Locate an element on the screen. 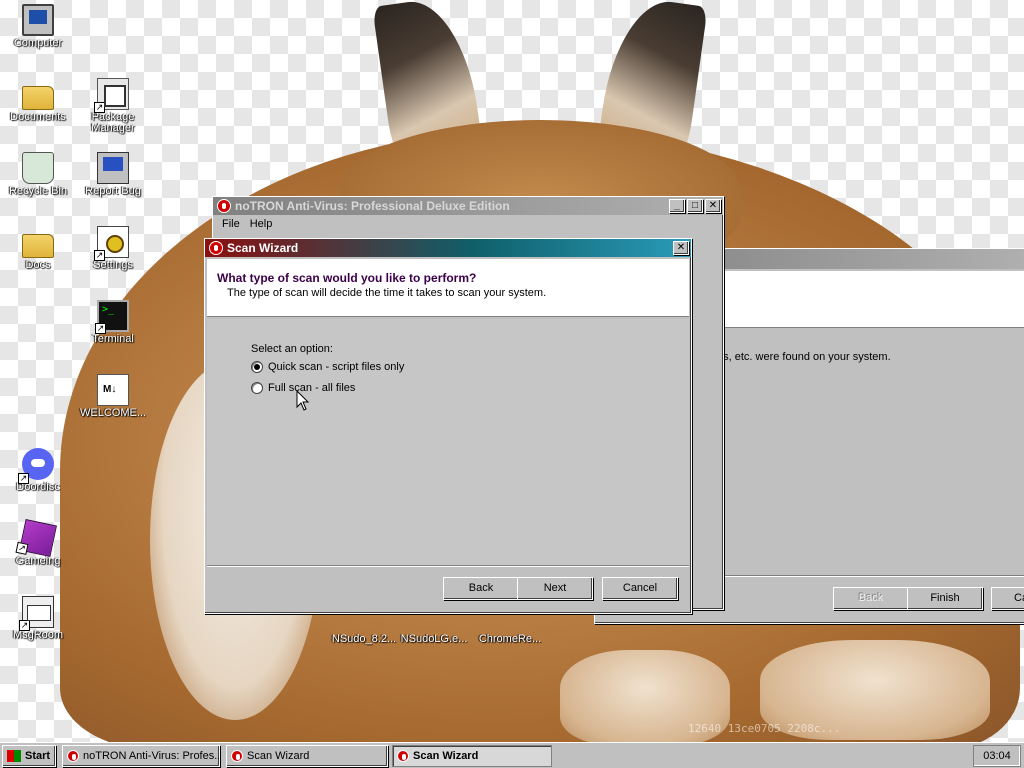  start-label: Start is located at coordinates (38, 756).